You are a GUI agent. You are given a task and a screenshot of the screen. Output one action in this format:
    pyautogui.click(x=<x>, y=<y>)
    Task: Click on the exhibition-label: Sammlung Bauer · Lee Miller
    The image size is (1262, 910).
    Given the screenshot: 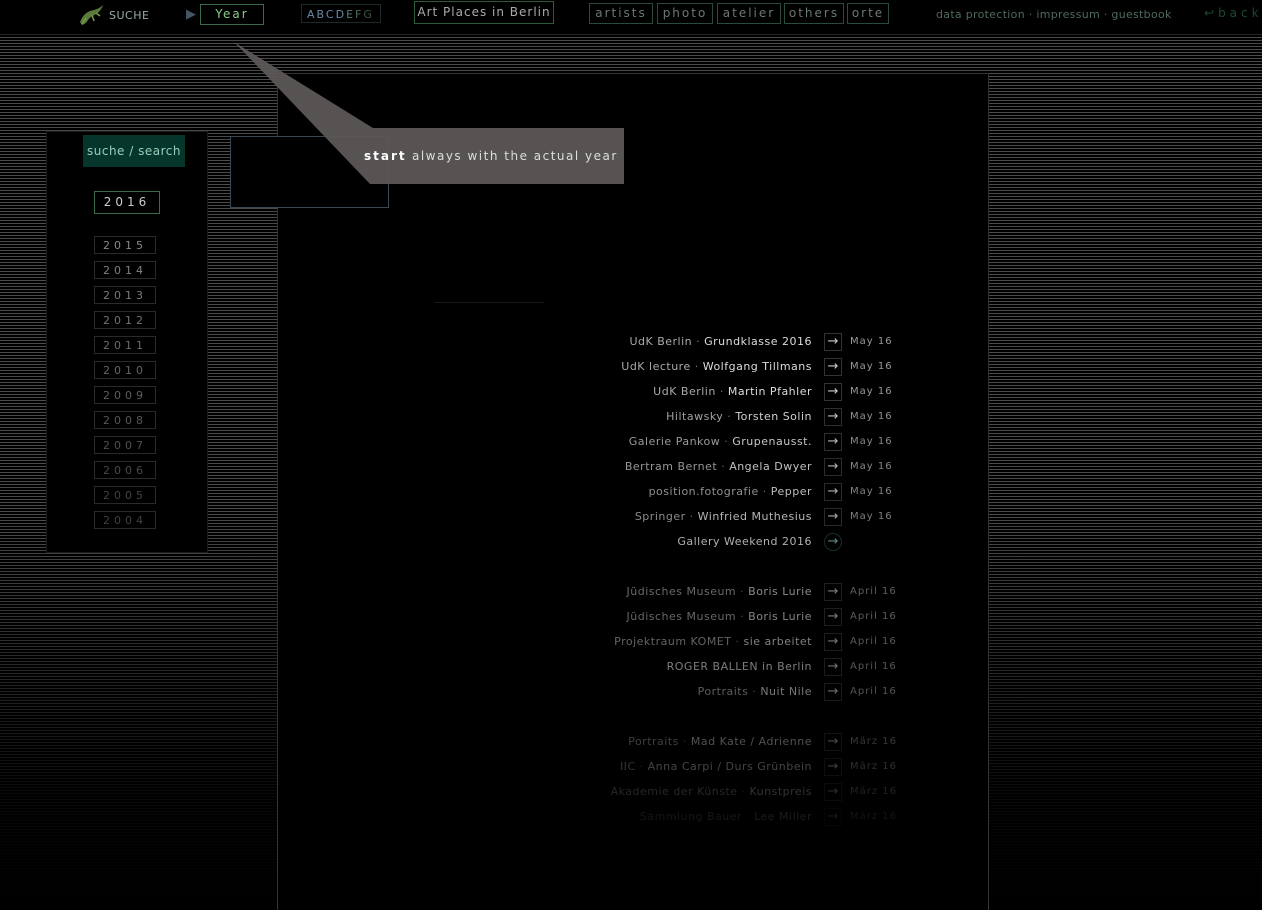 What is the action you would take?
    pyautogui.click(x=726, y=816)
    